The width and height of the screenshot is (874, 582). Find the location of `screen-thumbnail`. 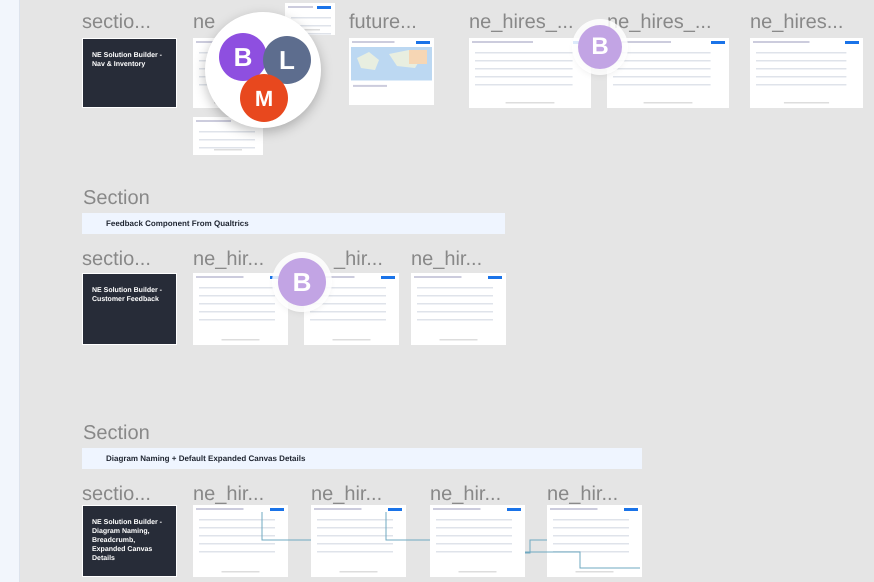

screen-thumbnail is located at coordinates (228, 136).